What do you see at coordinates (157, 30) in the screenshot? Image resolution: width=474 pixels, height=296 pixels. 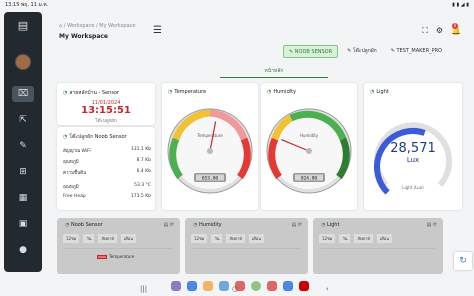 I see `menu-icon: ☰` at bounding box center [157, 30].